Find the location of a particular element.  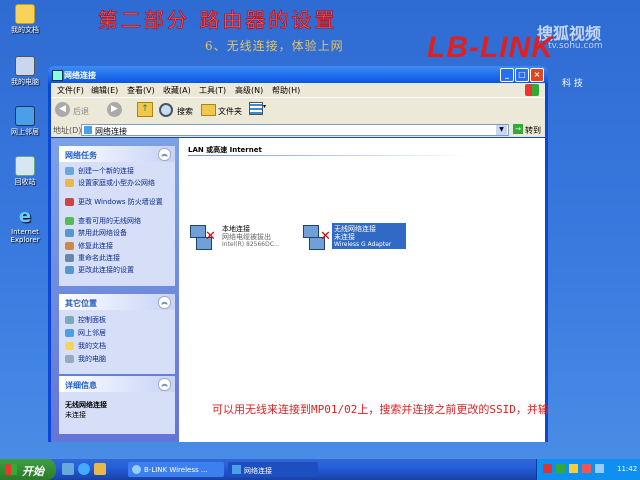

clock: 11:42 is located at coordinates (627, 469).